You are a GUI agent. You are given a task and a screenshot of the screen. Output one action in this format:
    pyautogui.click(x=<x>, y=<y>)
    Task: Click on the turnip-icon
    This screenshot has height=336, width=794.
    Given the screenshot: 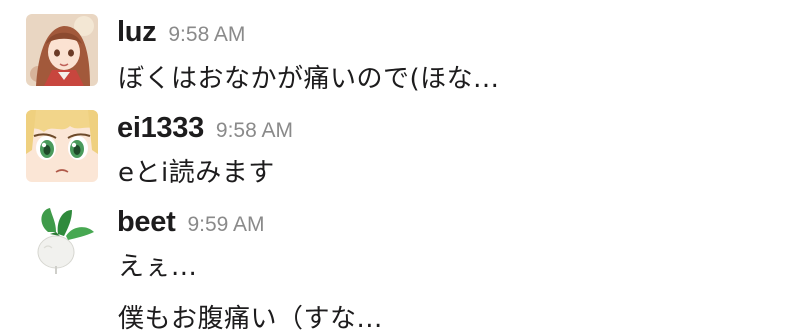 What is the action you would take?
    pyautogui.click(x=62, y=240)
    